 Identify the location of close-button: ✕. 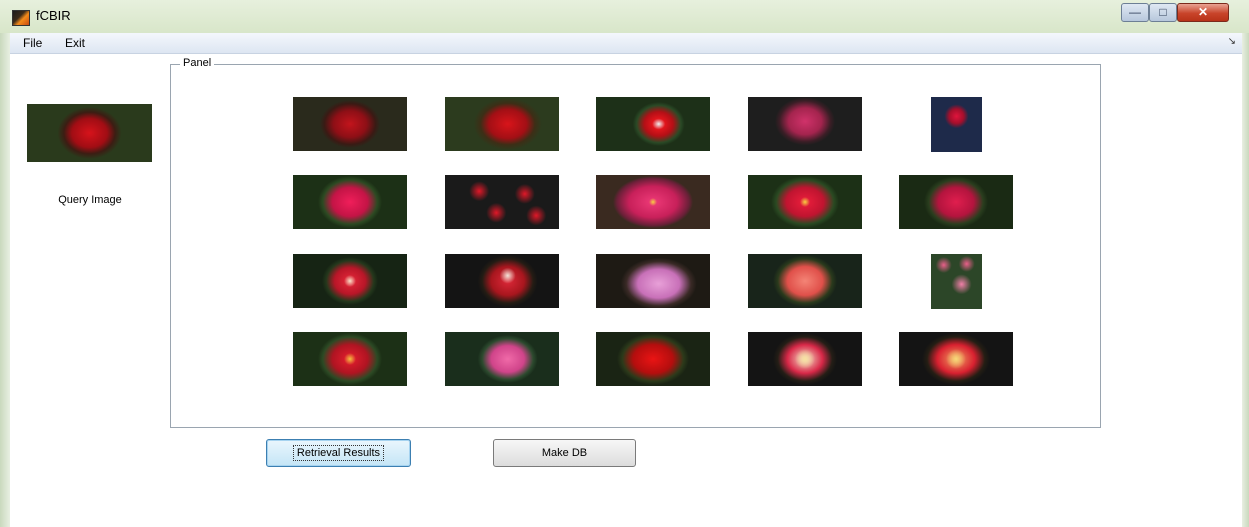
(1203, 12).